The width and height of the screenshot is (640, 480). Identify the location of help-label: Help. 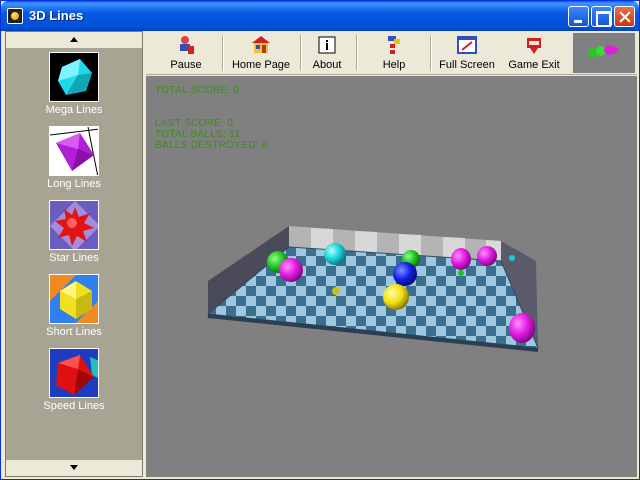
(394, 65).